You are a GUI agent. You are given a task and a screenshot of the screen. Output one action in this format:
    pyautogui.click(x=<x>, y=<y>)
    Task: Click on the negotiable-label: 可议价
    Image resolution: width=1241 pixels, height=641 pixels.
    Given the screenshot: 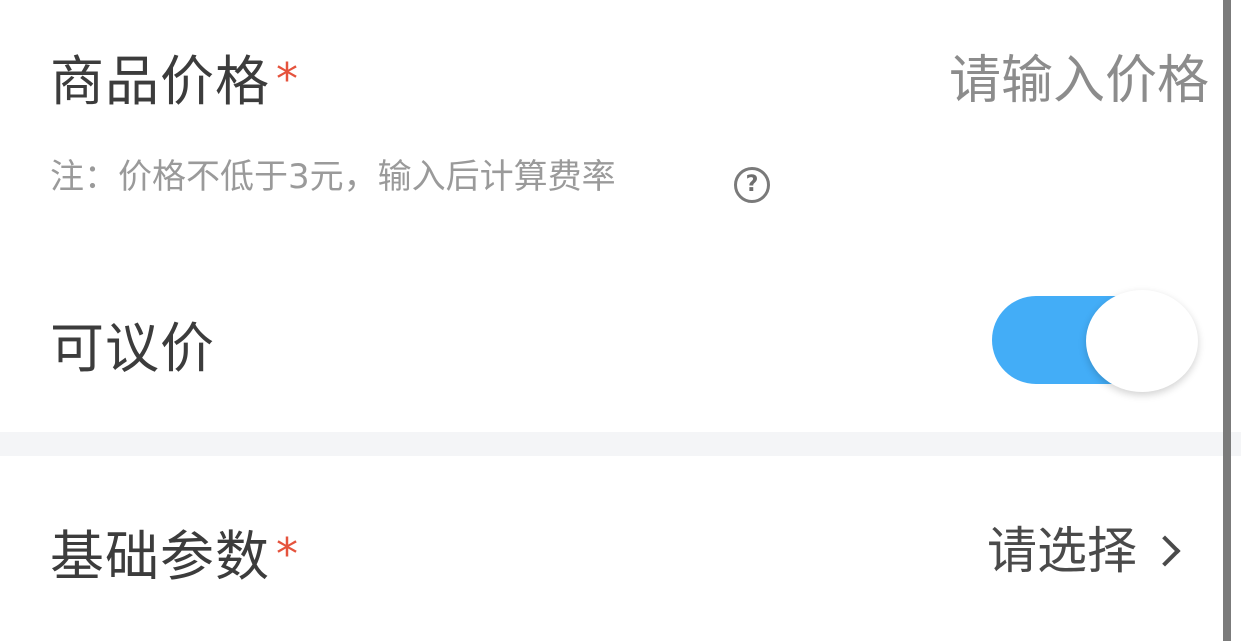 What is the action you would take?
    pyautogui.click(x=132, y=348)
    